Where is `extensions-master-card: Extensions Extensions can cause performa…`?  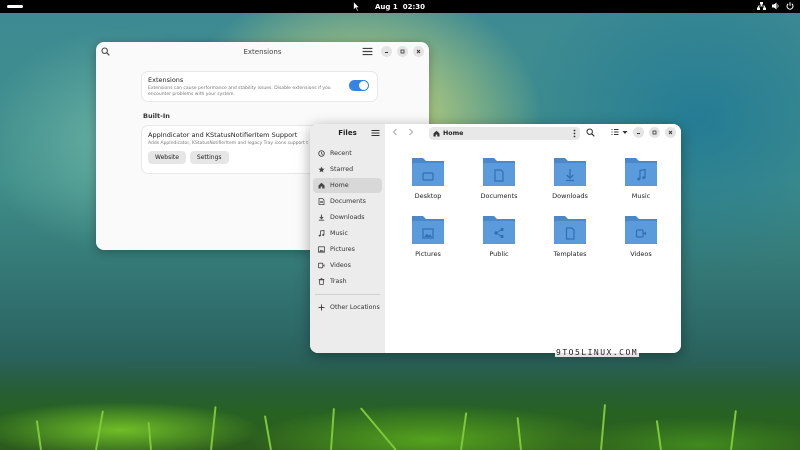
extensions-master-card: Extensions Extensions can cause performa… is located at coordinates (259, 86).